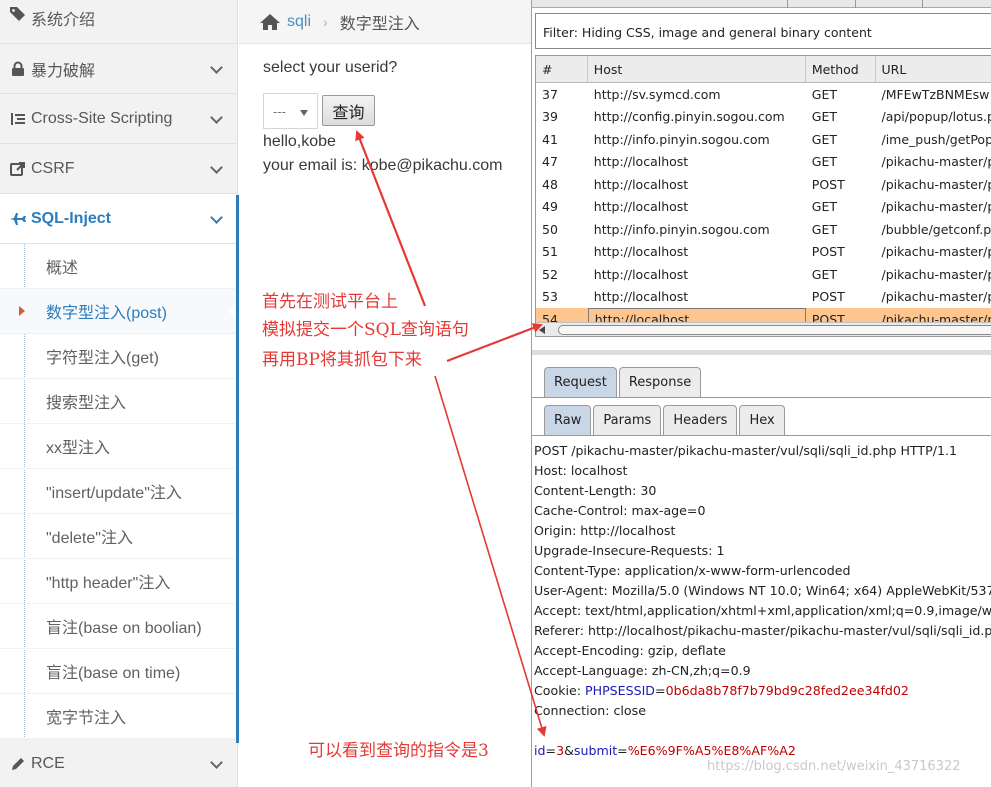 Image resolution: width=991 pixels, height=787 pixels. What do you see at coordinates (761, 397) in the screenshot?
I see `tab-baseline` at bounding box center [761, 397].